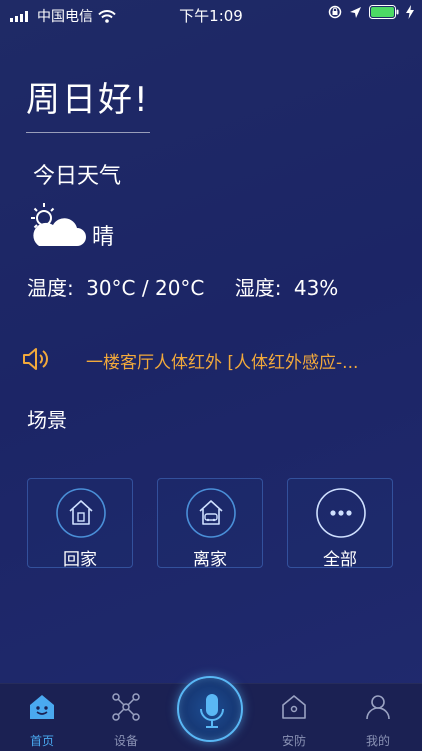 The width and height of the screenshot is (422, 751). Describe the element at coordinates (77, 176) in the screenshot. I see `weather-title: 今日天气` at that location.